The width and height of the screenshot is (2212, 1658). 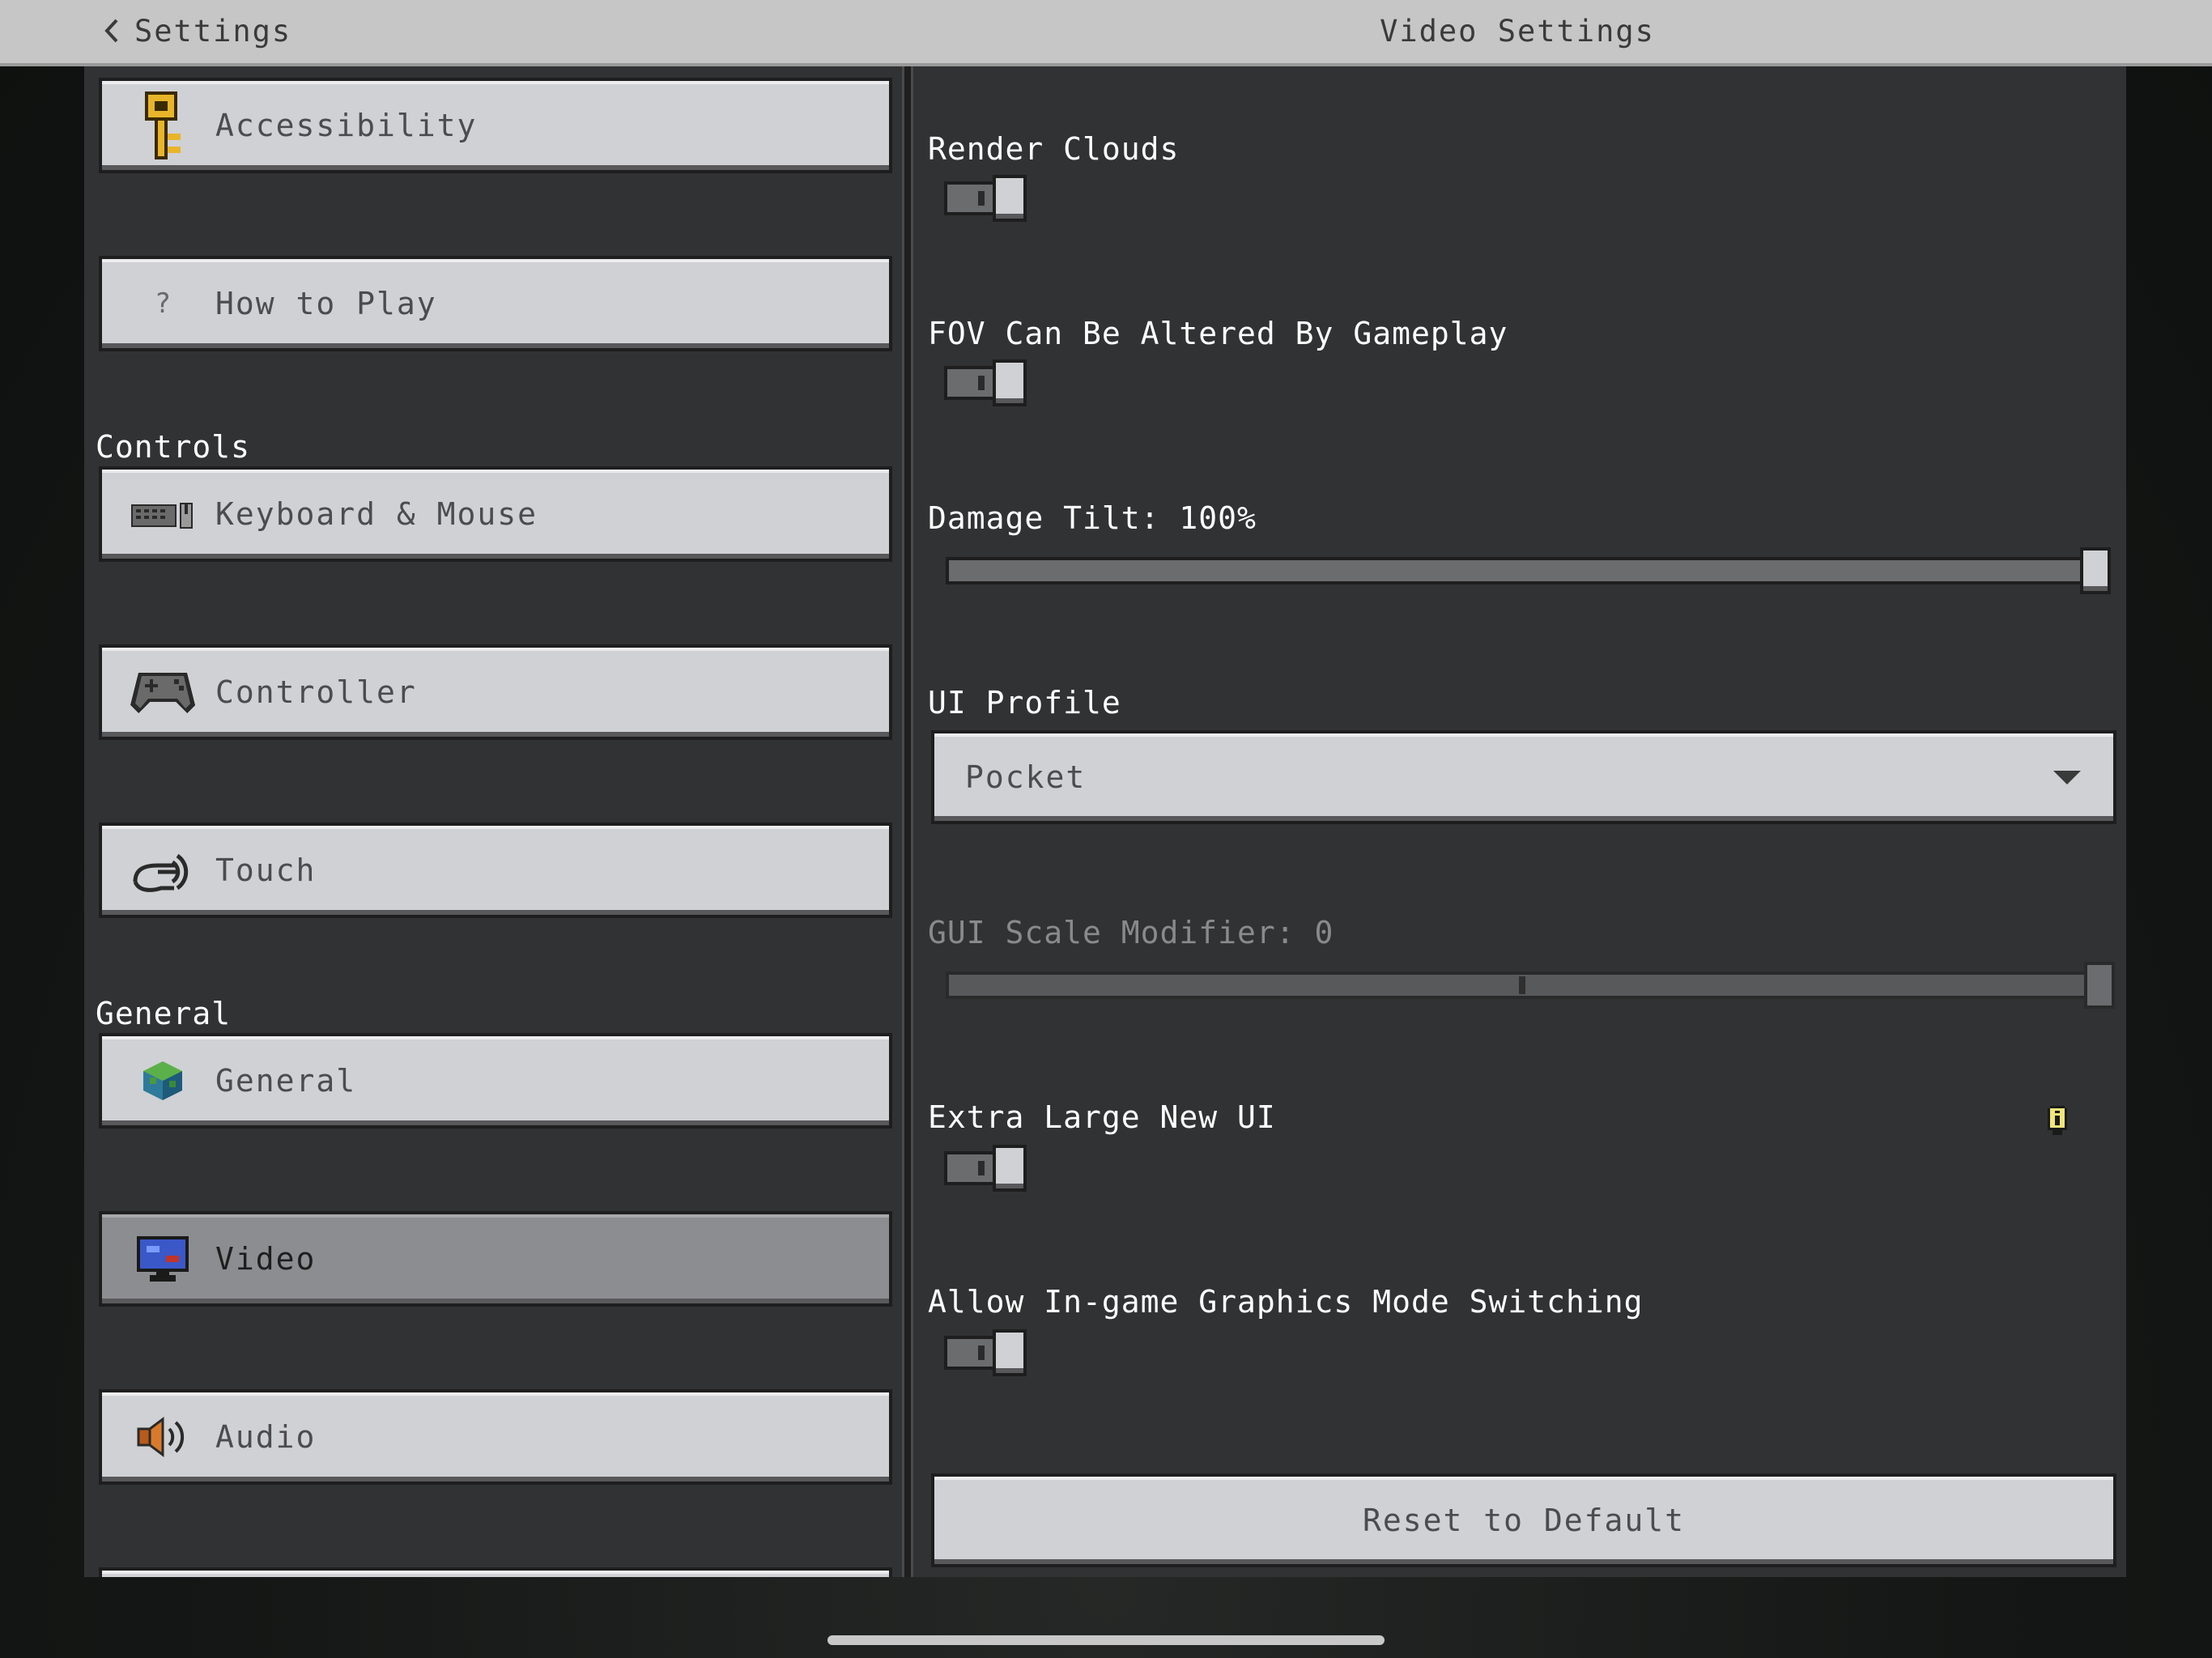 What do you see at coordinates (496, 1437) in the screenshot?
I see `sidebar-item-audio: Audio` at bounding box center [496, 1437].